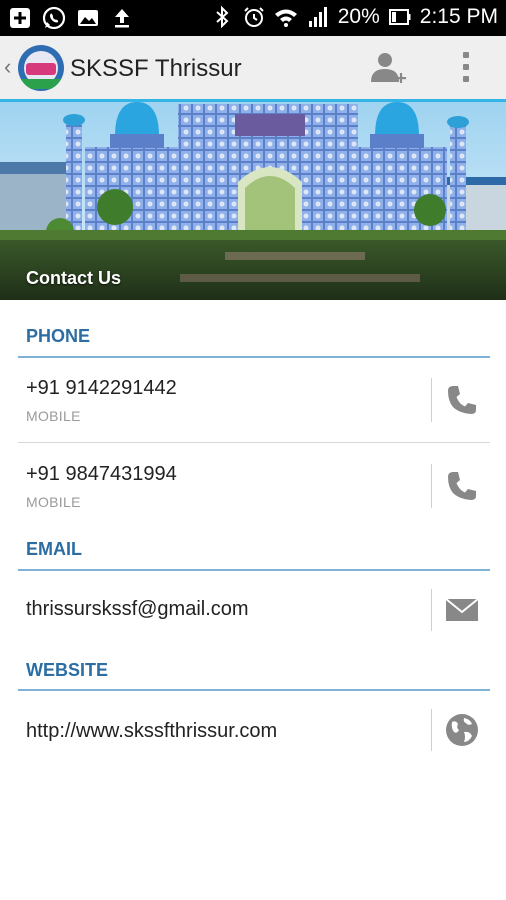 Image resolution: width=506 pixels, height=900 pixels. What do you see at coordinates (466, 69) in the screenshot?
I see `overflow-menu-icon` at bounding box center [466, 69].